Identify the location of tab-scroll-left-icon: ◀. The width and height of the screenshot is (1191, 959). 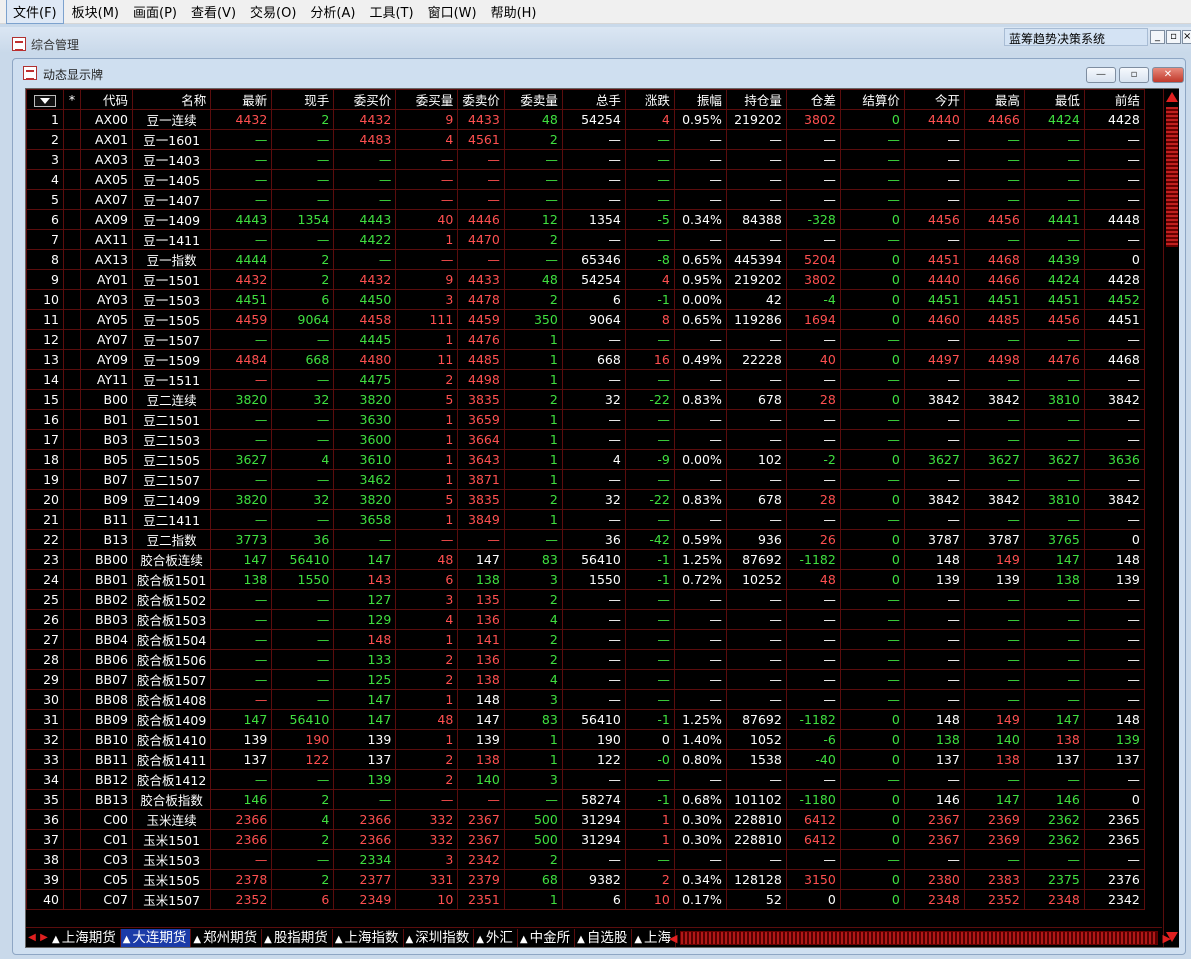
(673, 938).